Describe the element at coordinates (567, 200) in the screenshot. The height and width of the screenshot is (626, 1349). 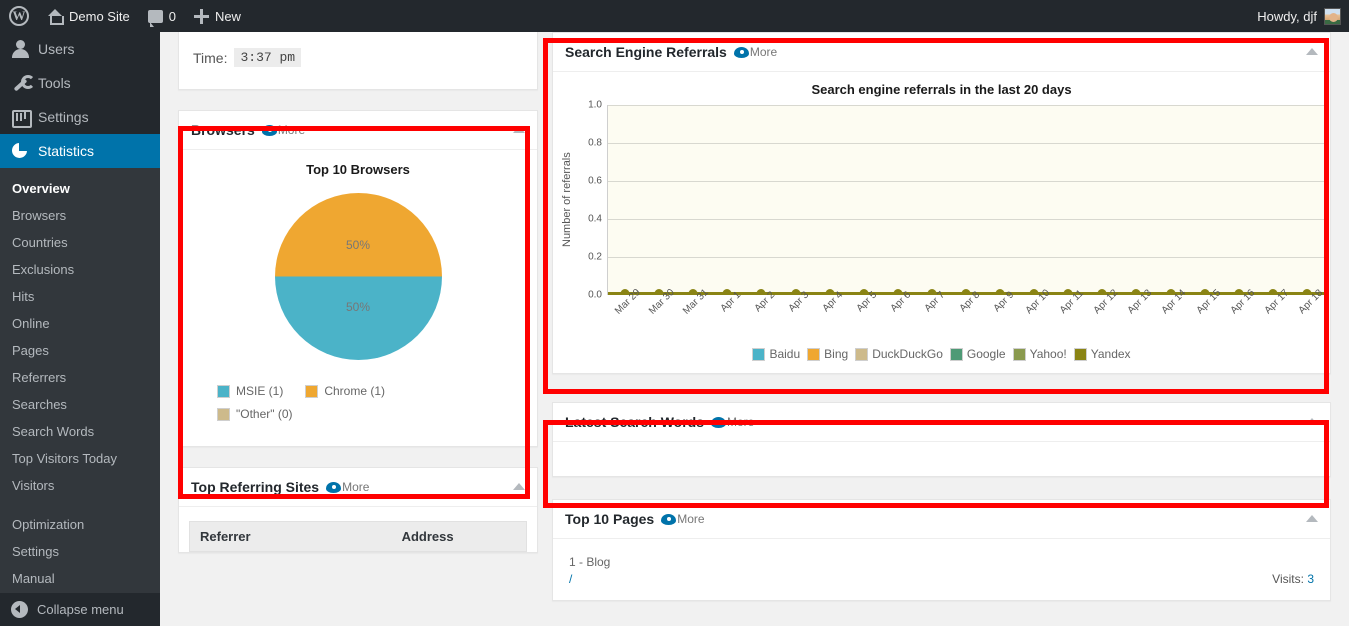
I see `y-axis-label: Number of referrals` at that location.